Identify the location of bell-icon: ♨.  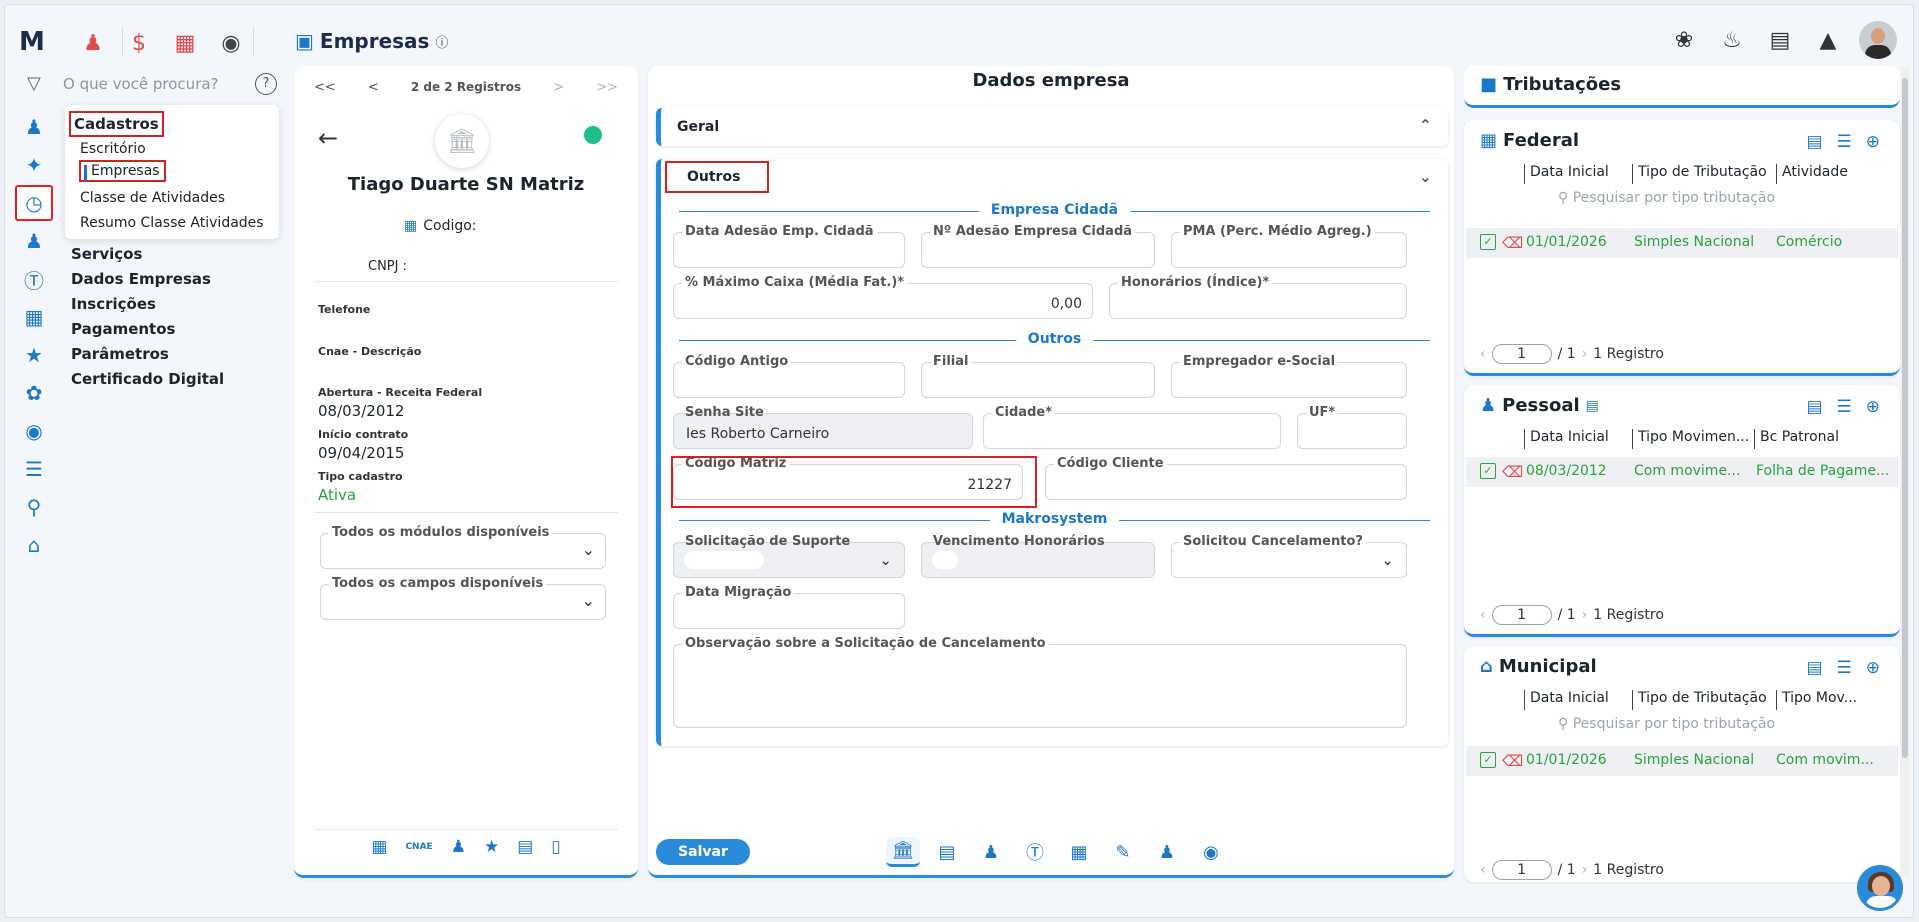
(1732, 40).